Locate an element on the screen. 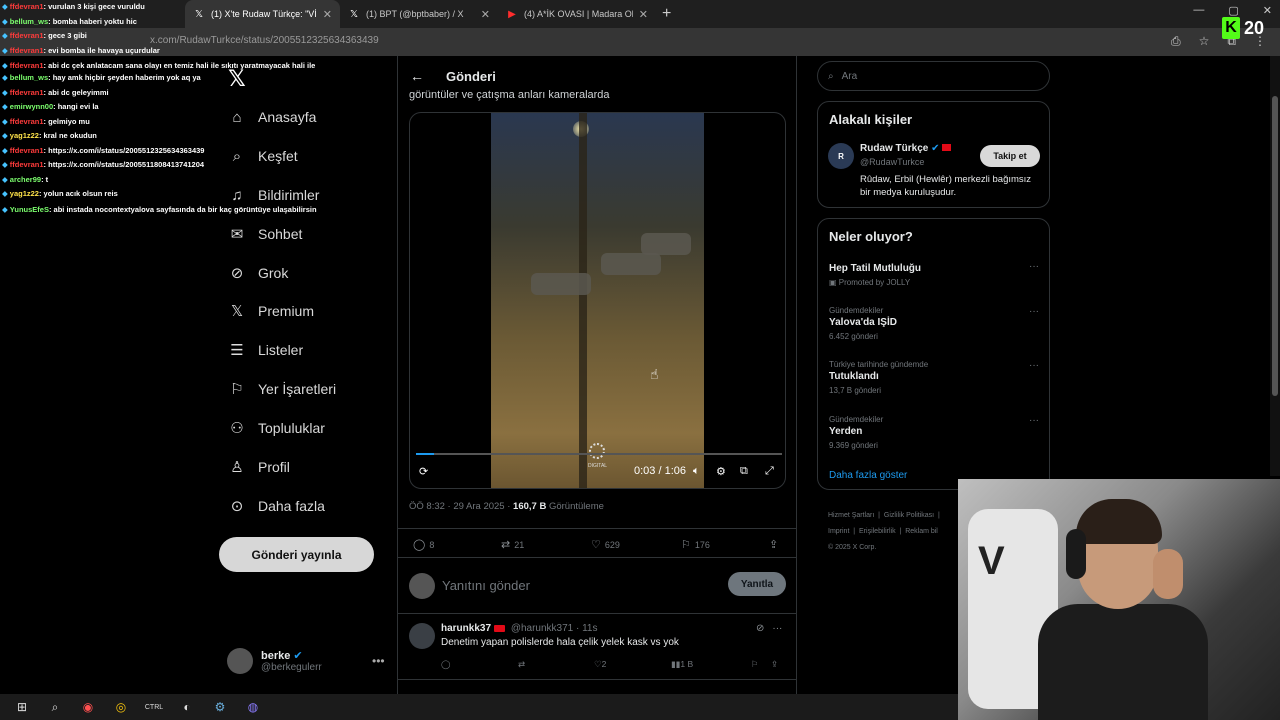 The width and height of the screenshot is (1280, 720). page-scrollbar is located at coordinates (1275, 266).